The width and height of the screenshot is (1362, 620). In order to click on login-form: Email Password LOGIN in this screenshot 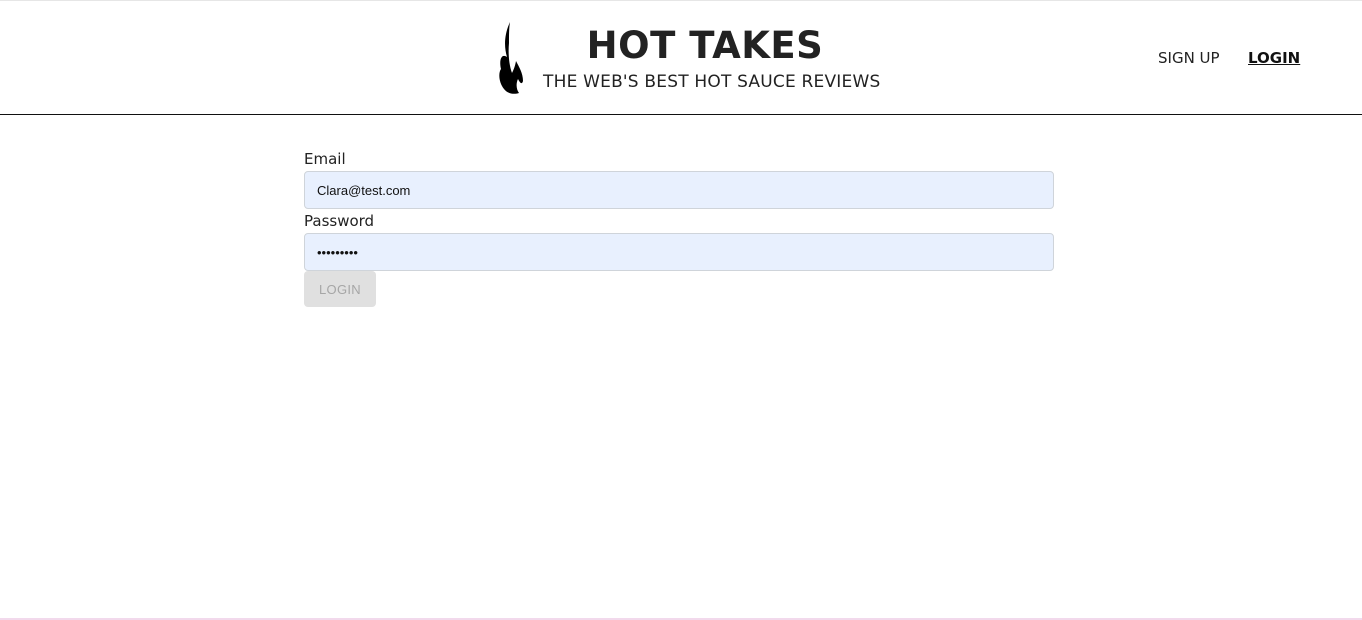, I will do `click(679, 227)`.